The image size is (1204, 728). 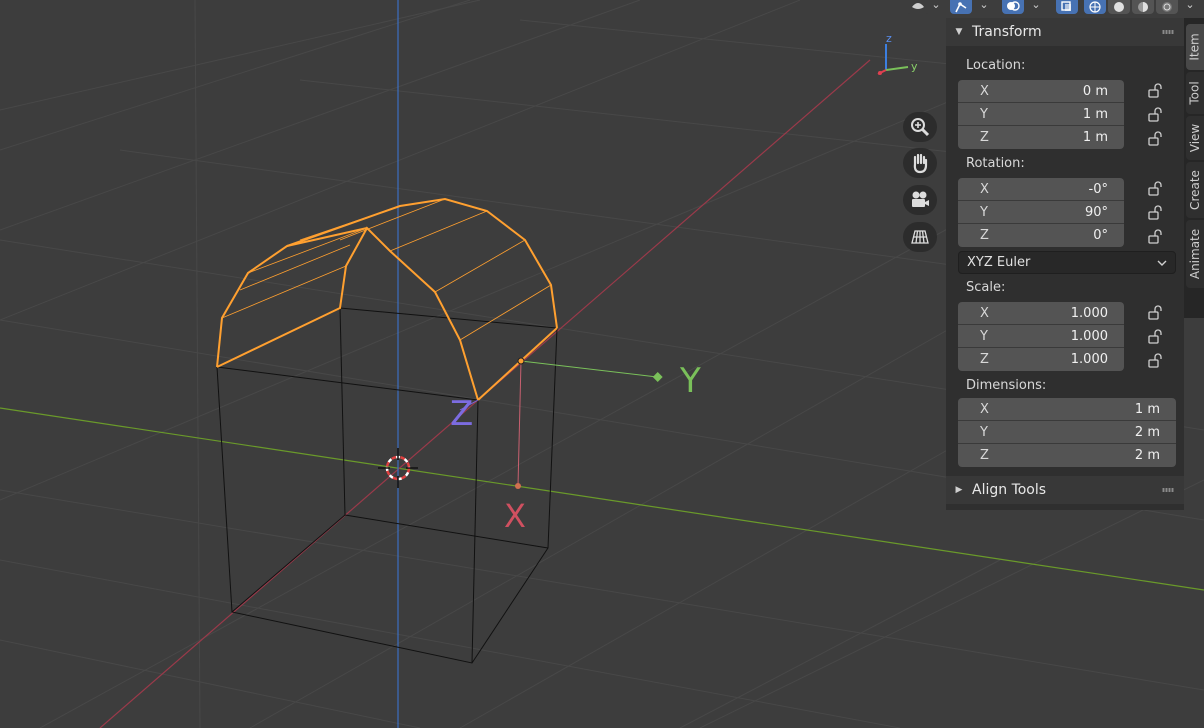 I want to click on dimensions-z-field: Z 2 m, so click(x=1067, y=455).